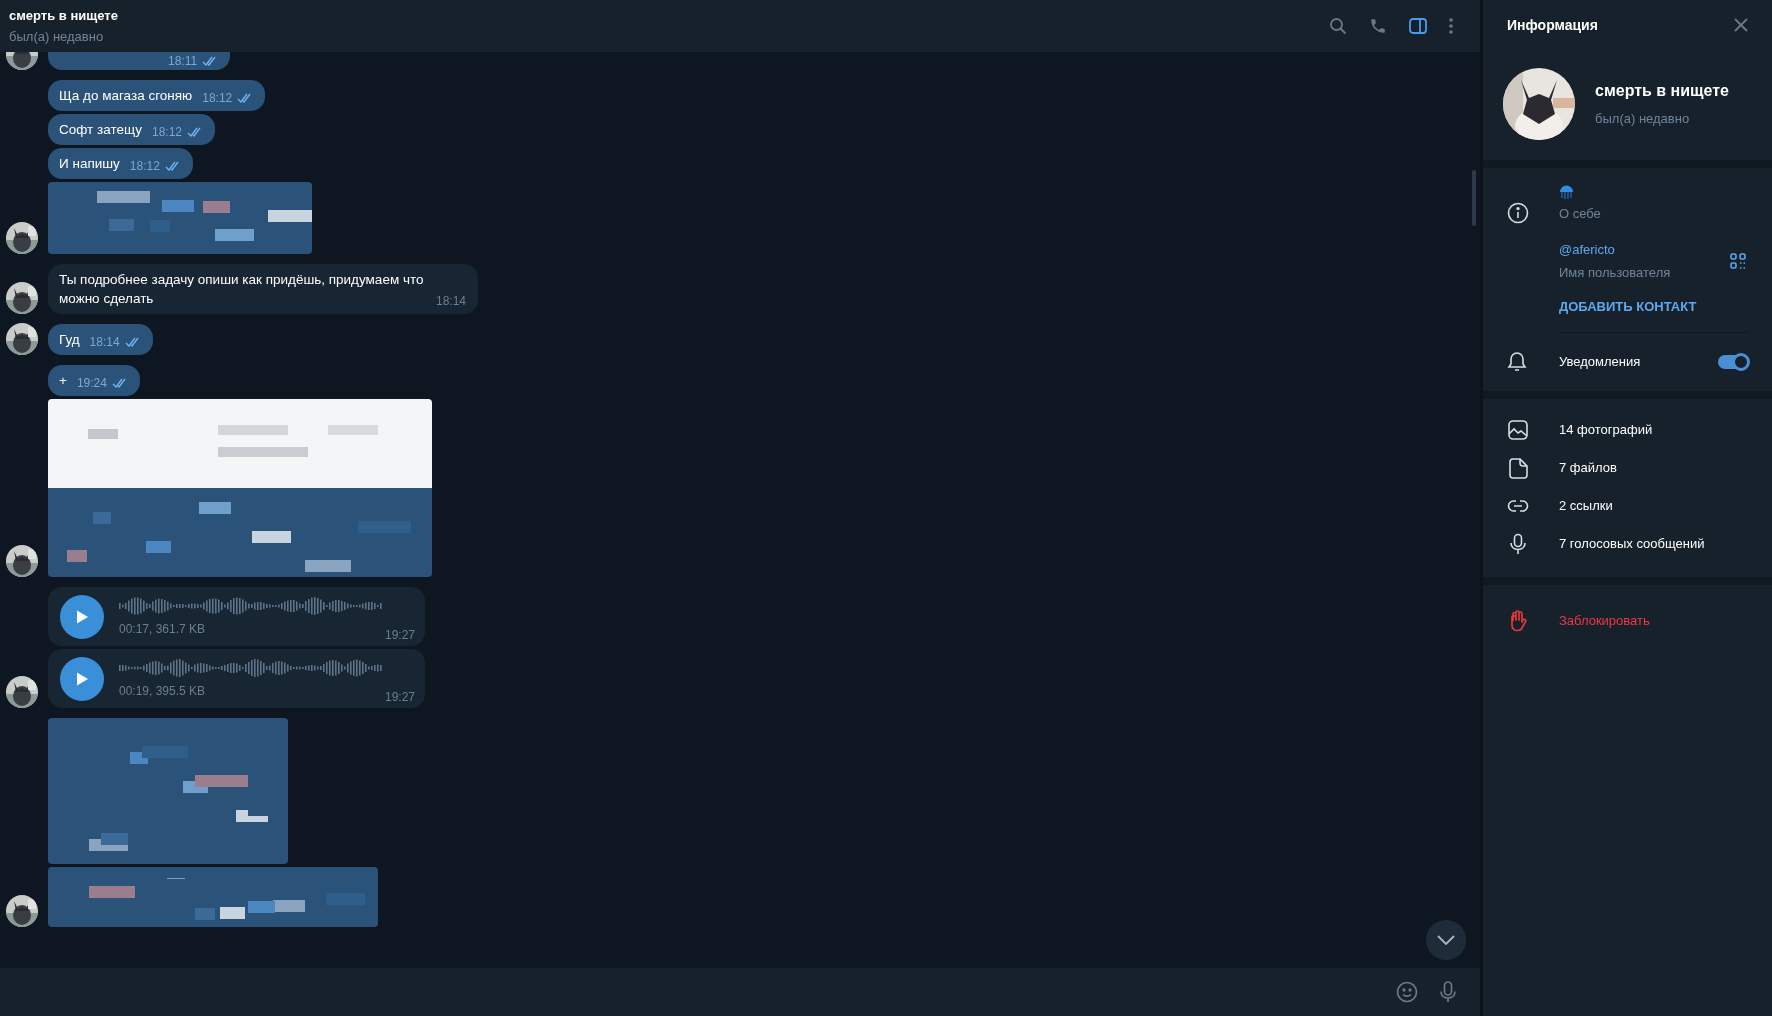  Describe the element at coordinates (1418, 26) in the screenshot. I see `sidebar-toggle-icon` at that location.